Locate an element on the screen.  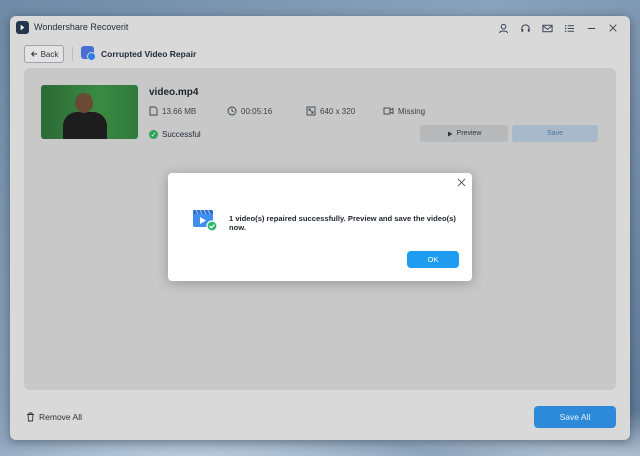
repair-status: ✓ Successful is located at coordinates (175, 134).